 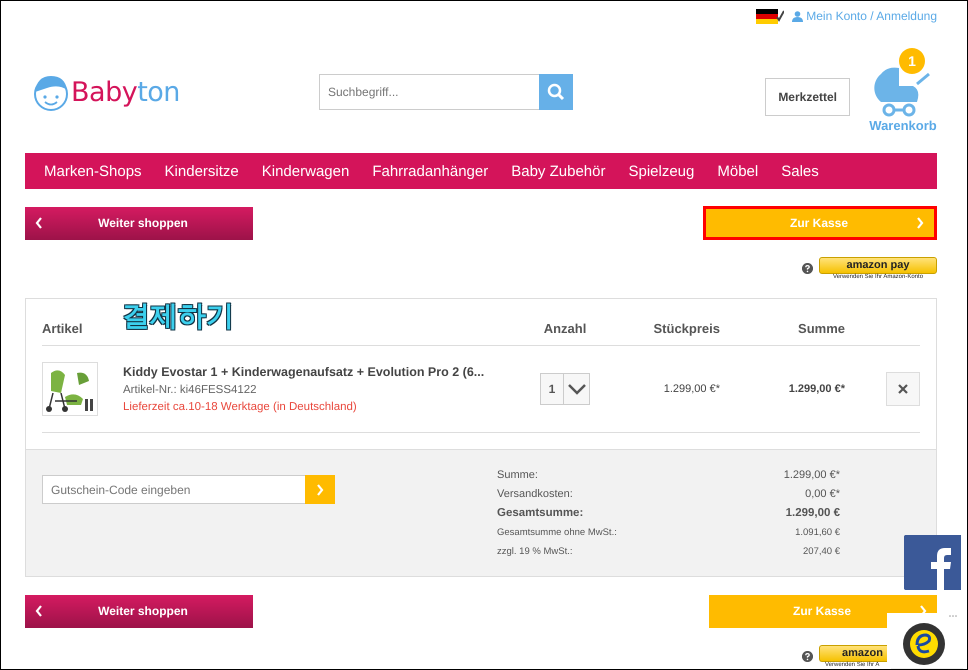 I want to click on nav-item: Baby Zubehör, so click(x=558, y=171).